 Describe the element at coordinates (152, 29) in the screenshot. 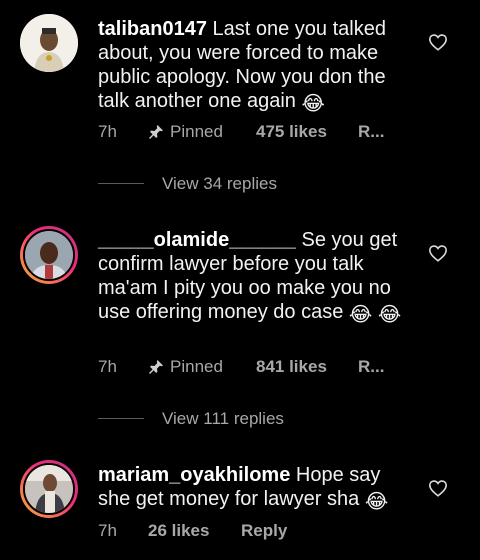

I see `comment-username: taliban0147` at that location.